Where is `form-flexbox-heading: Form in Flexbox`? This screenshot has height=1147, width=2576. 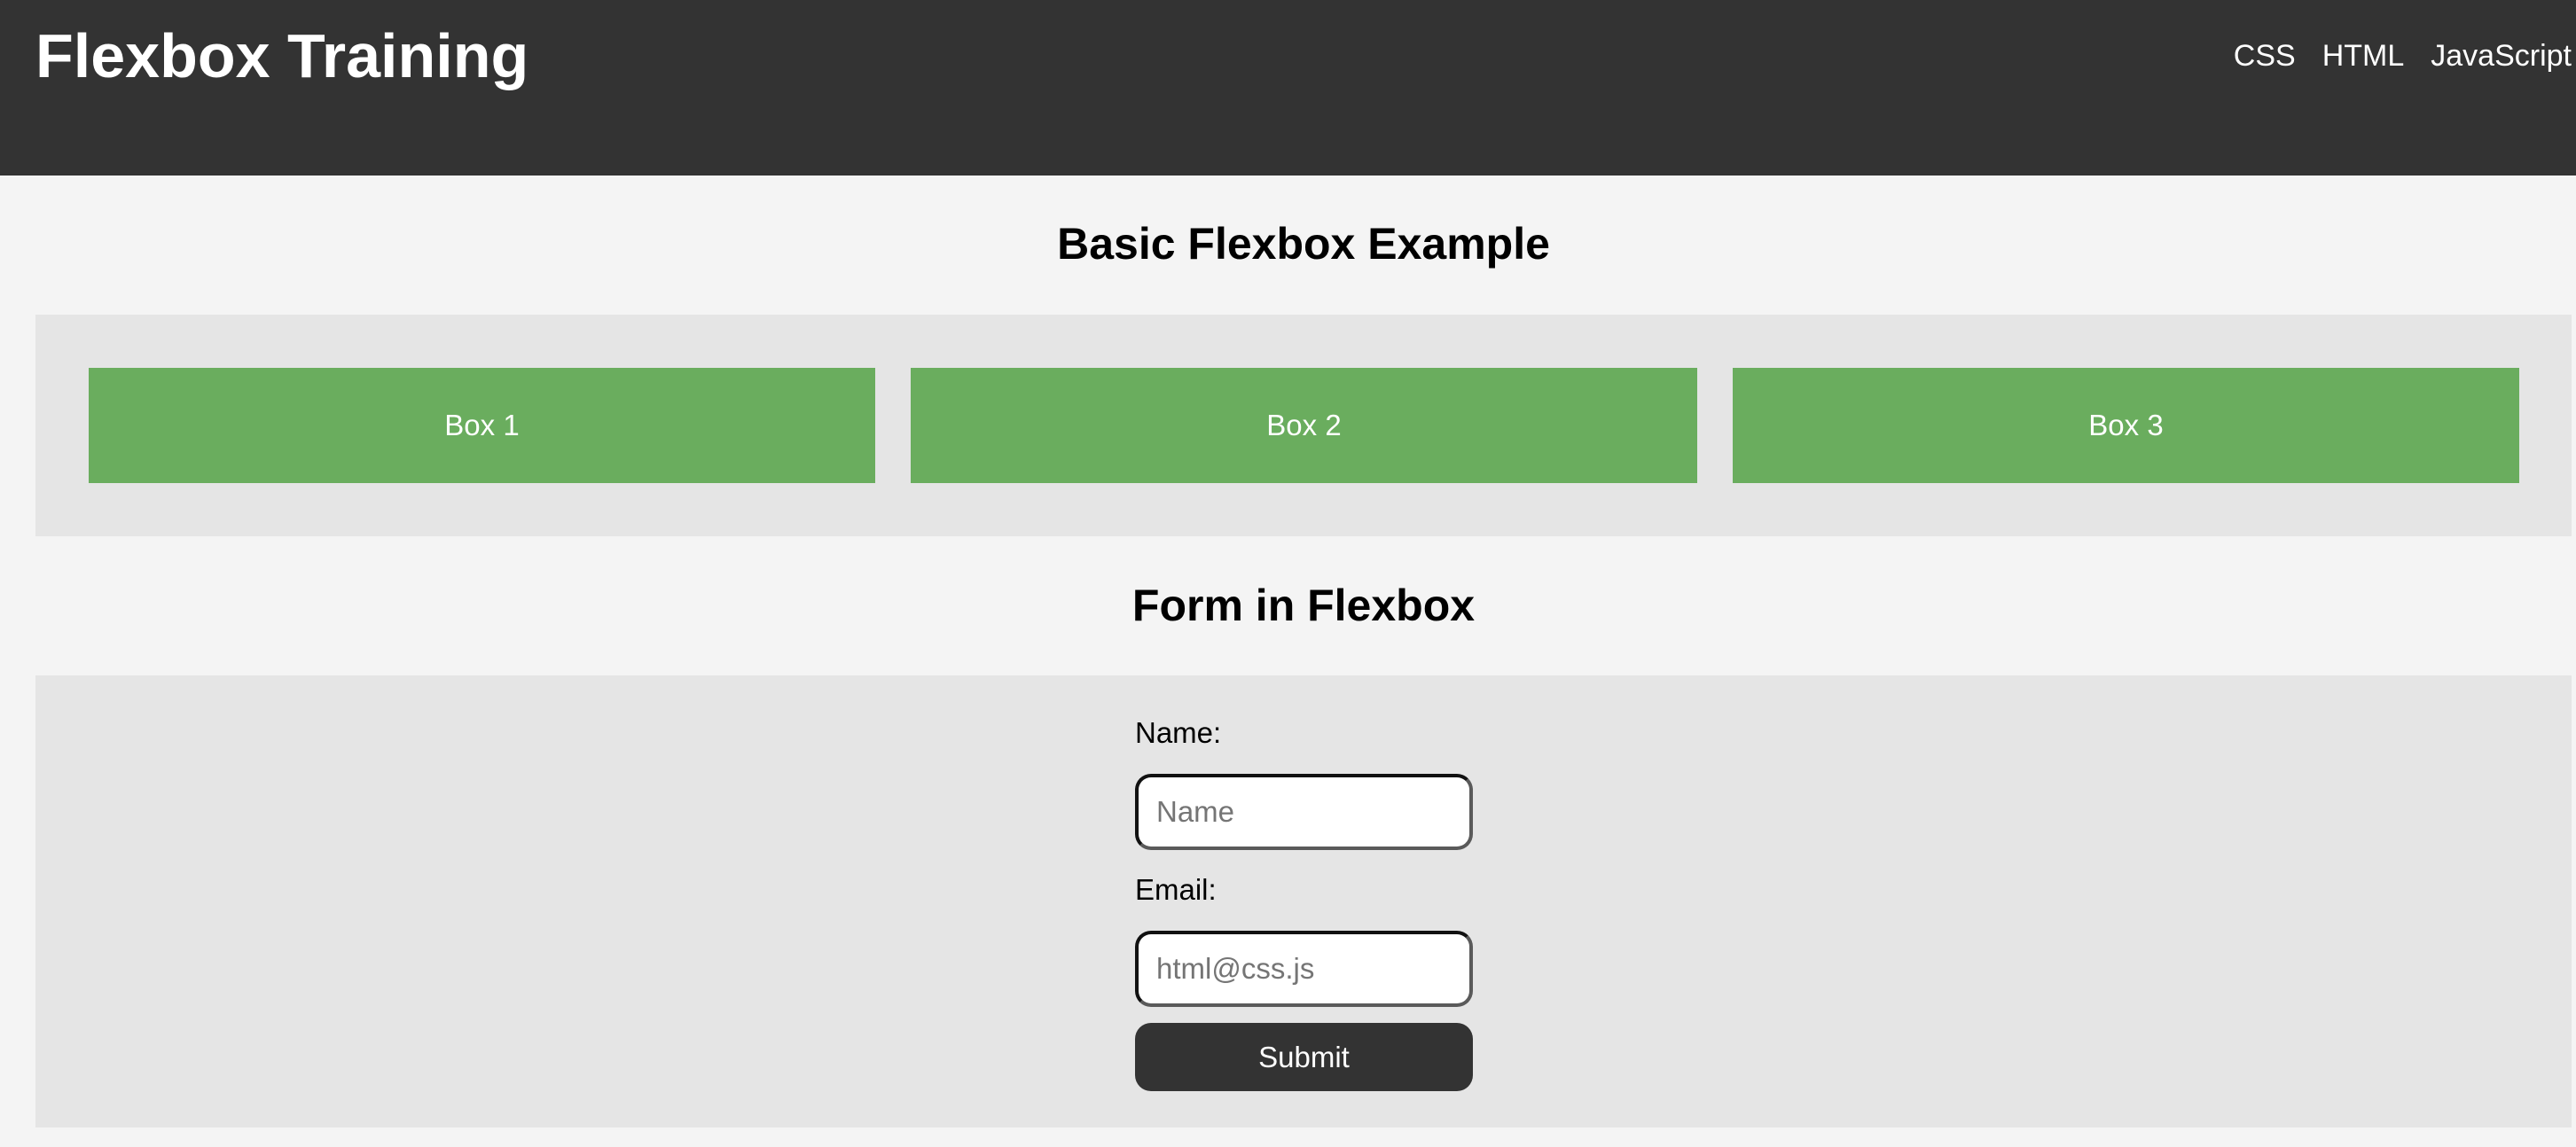
form-flexbox-heading: Form in Flexbox is located at coordinates (1303, 605).